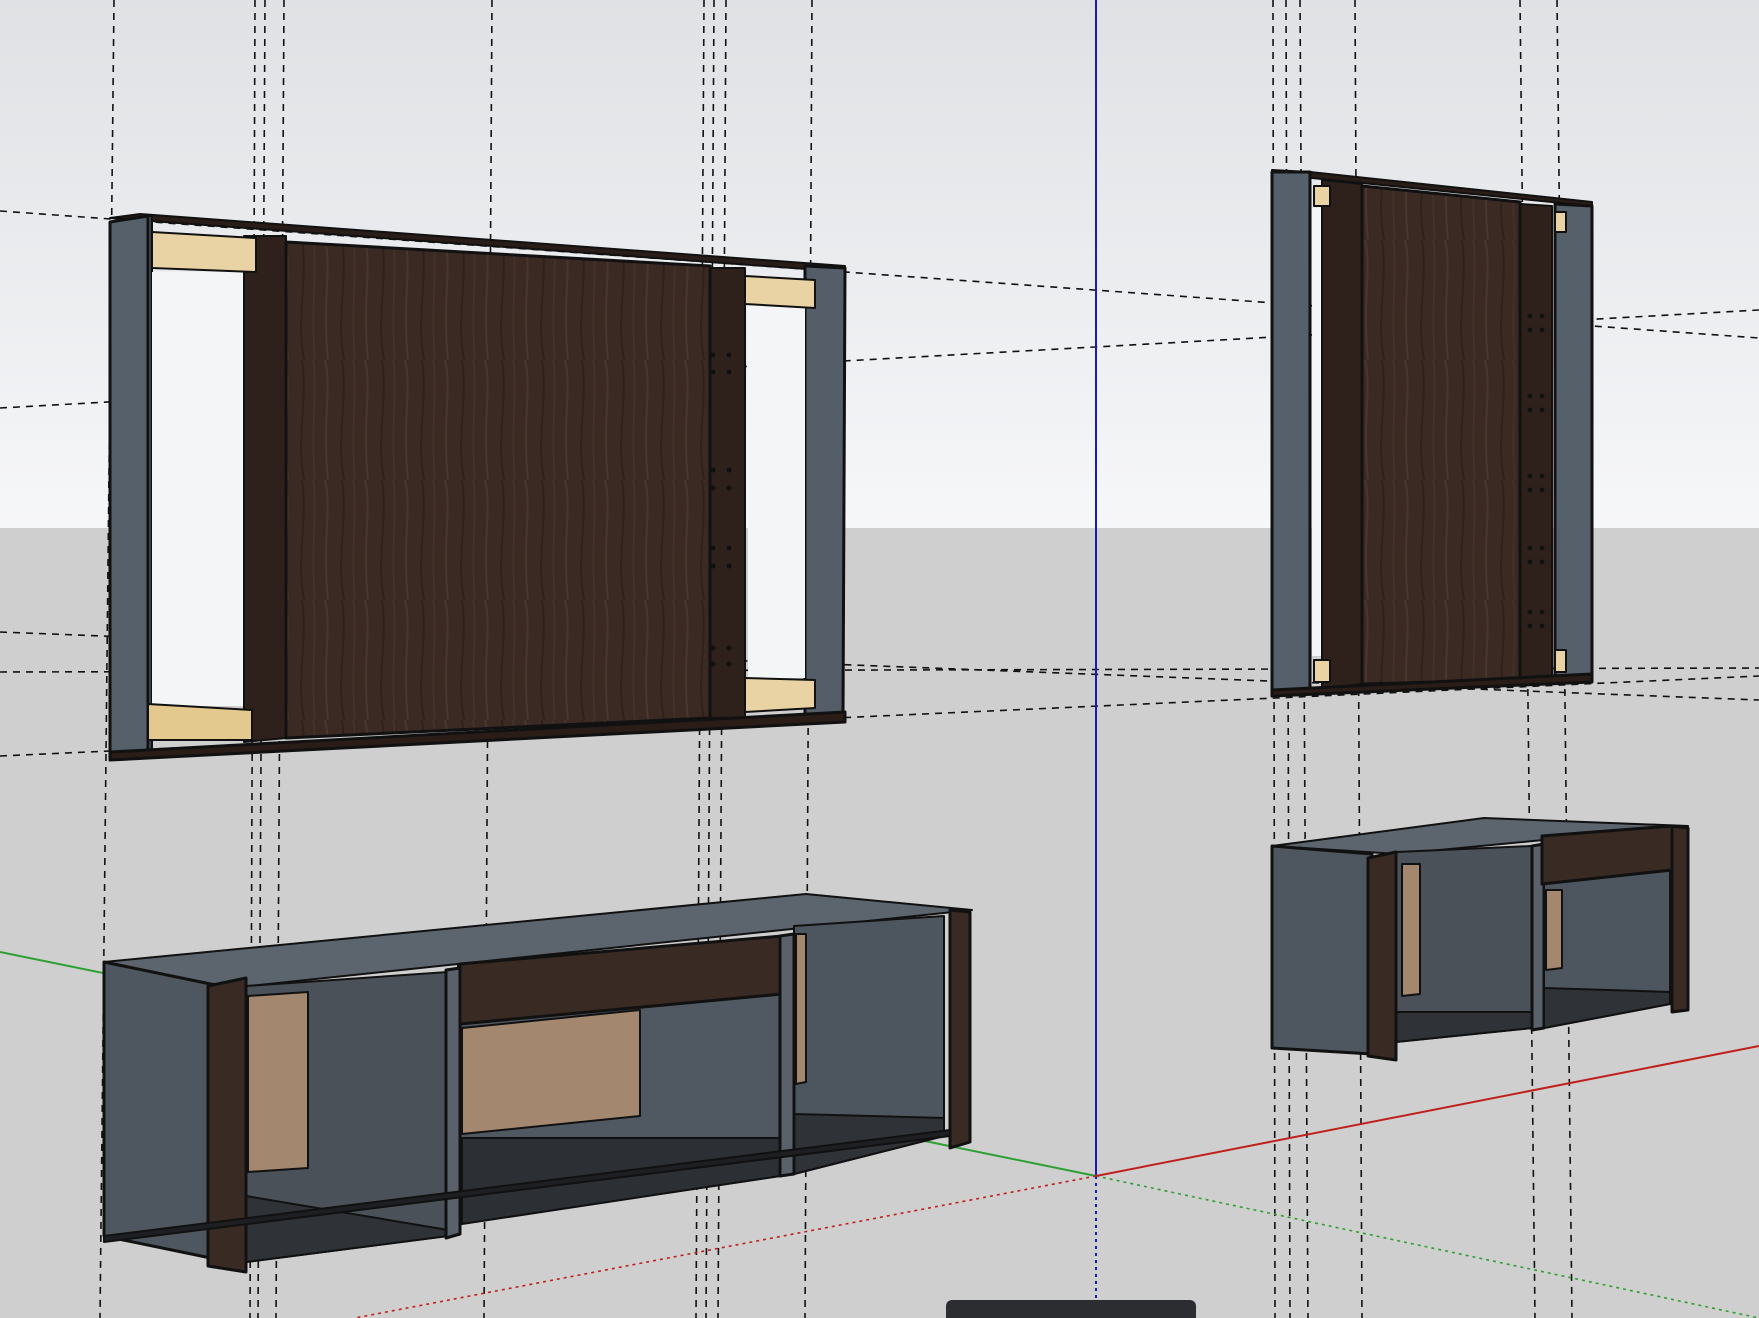  What do you see at coordinates (1071, 1309) in the screenshot?
I see `status-bar-tab` at bounding box center [1071, 1309].